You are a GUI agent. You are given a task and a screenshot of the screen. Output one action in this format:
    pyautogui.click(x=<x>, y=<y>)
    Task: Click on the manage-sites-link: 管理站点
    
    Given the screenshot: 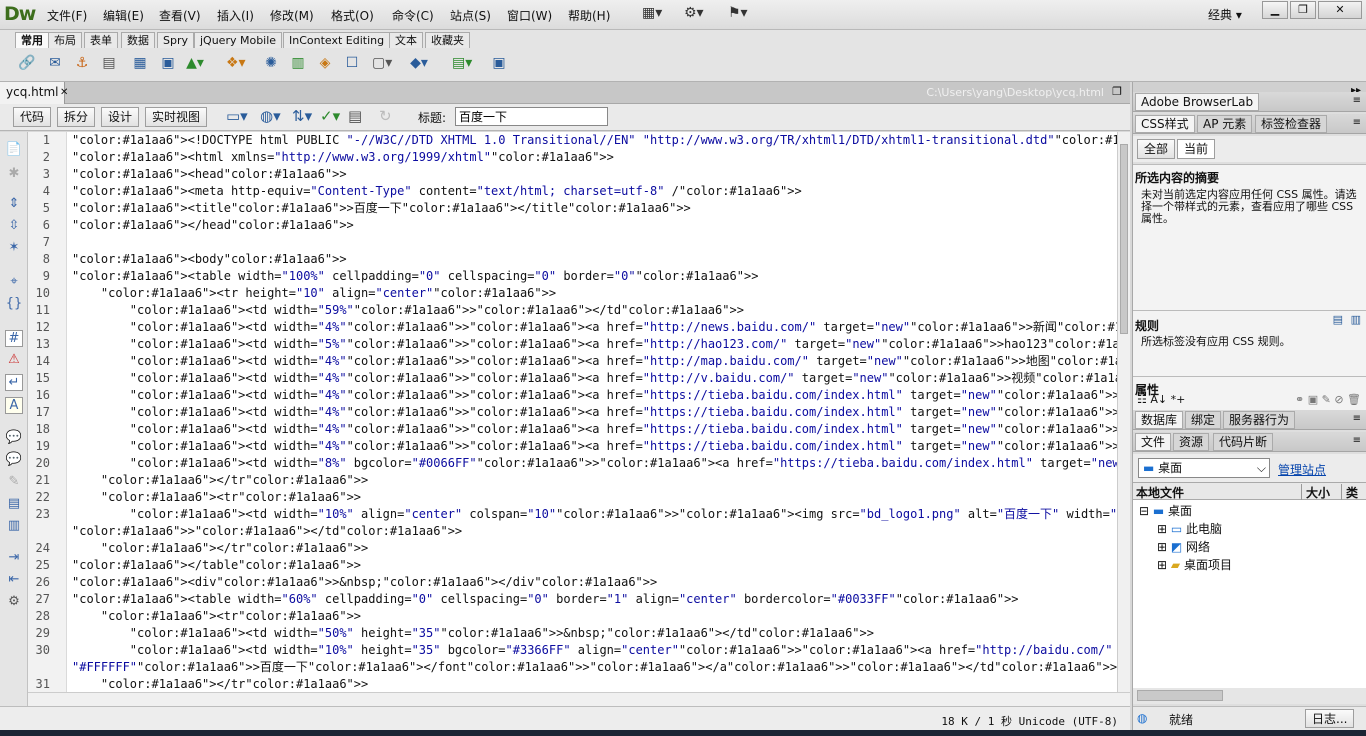 What is the action you would take?
    pyautogui.click(x=1302, y=469)
    